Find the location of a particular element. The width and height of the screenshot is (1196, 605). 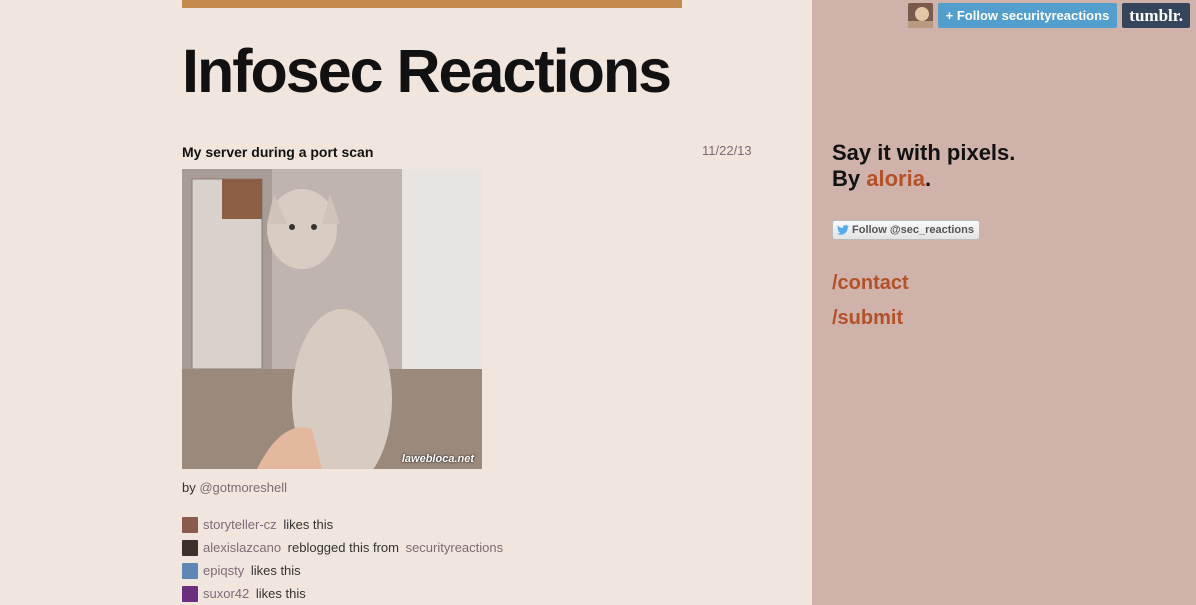

cat-illustration is located at coordinates (332, 319).